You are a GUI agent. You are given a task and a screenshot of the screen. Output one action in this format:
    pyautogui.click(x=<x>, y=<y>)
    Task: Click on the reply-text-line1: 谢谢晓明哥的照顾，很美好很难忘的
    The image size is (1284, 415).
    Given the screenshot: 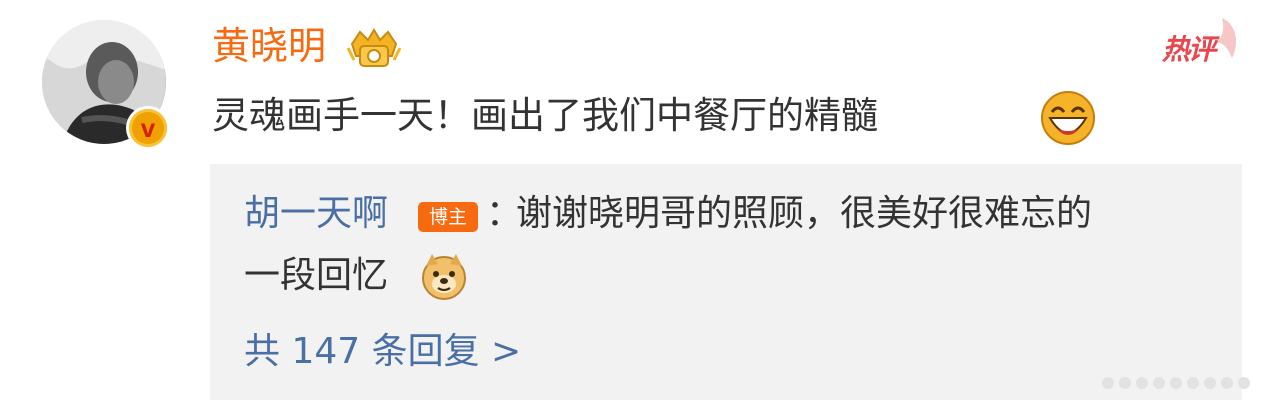 What is the action you would take?
    pyautogui.click(x=804, y=213)
    